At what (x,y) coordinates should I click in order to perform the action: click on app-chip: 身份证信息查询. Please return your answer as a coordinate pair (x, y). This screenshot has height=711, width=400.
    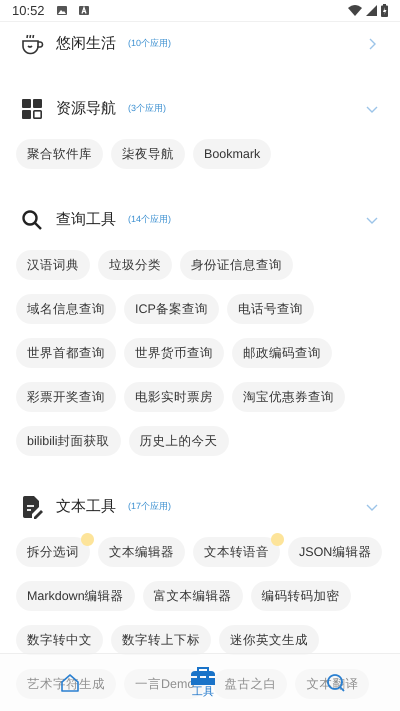
    Looking at the image, I should click on (236, 265).